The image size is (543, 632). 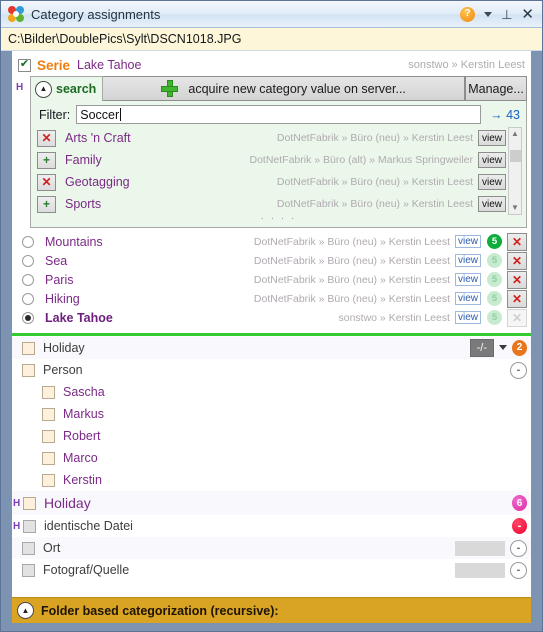 I want to click on tree-row-ort: Ort -, so click(x=271, y=548).